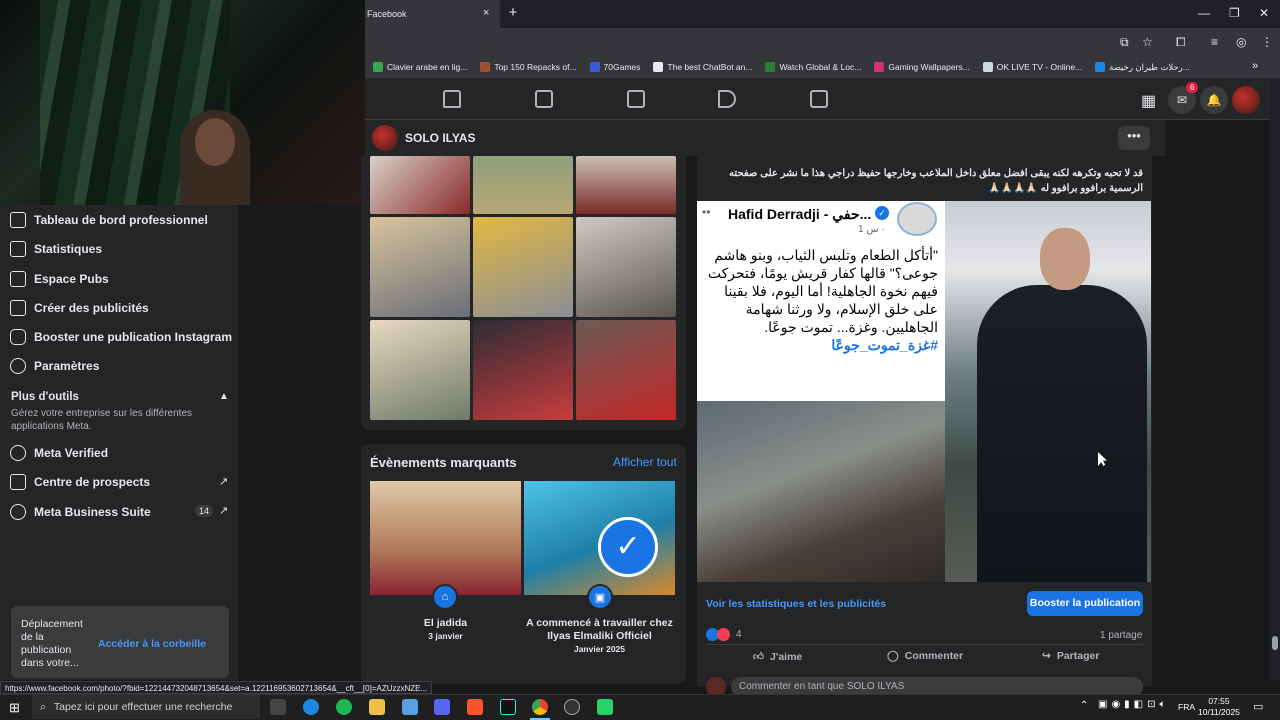  I want to click on close-window-button: ✕, so click(1264, 13).